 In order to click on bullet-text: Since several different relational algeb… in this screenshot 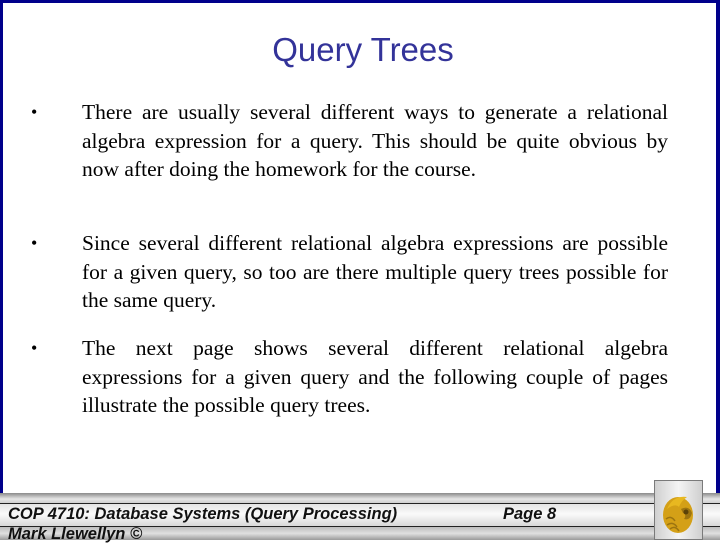, I will do `click(375, 272)`.